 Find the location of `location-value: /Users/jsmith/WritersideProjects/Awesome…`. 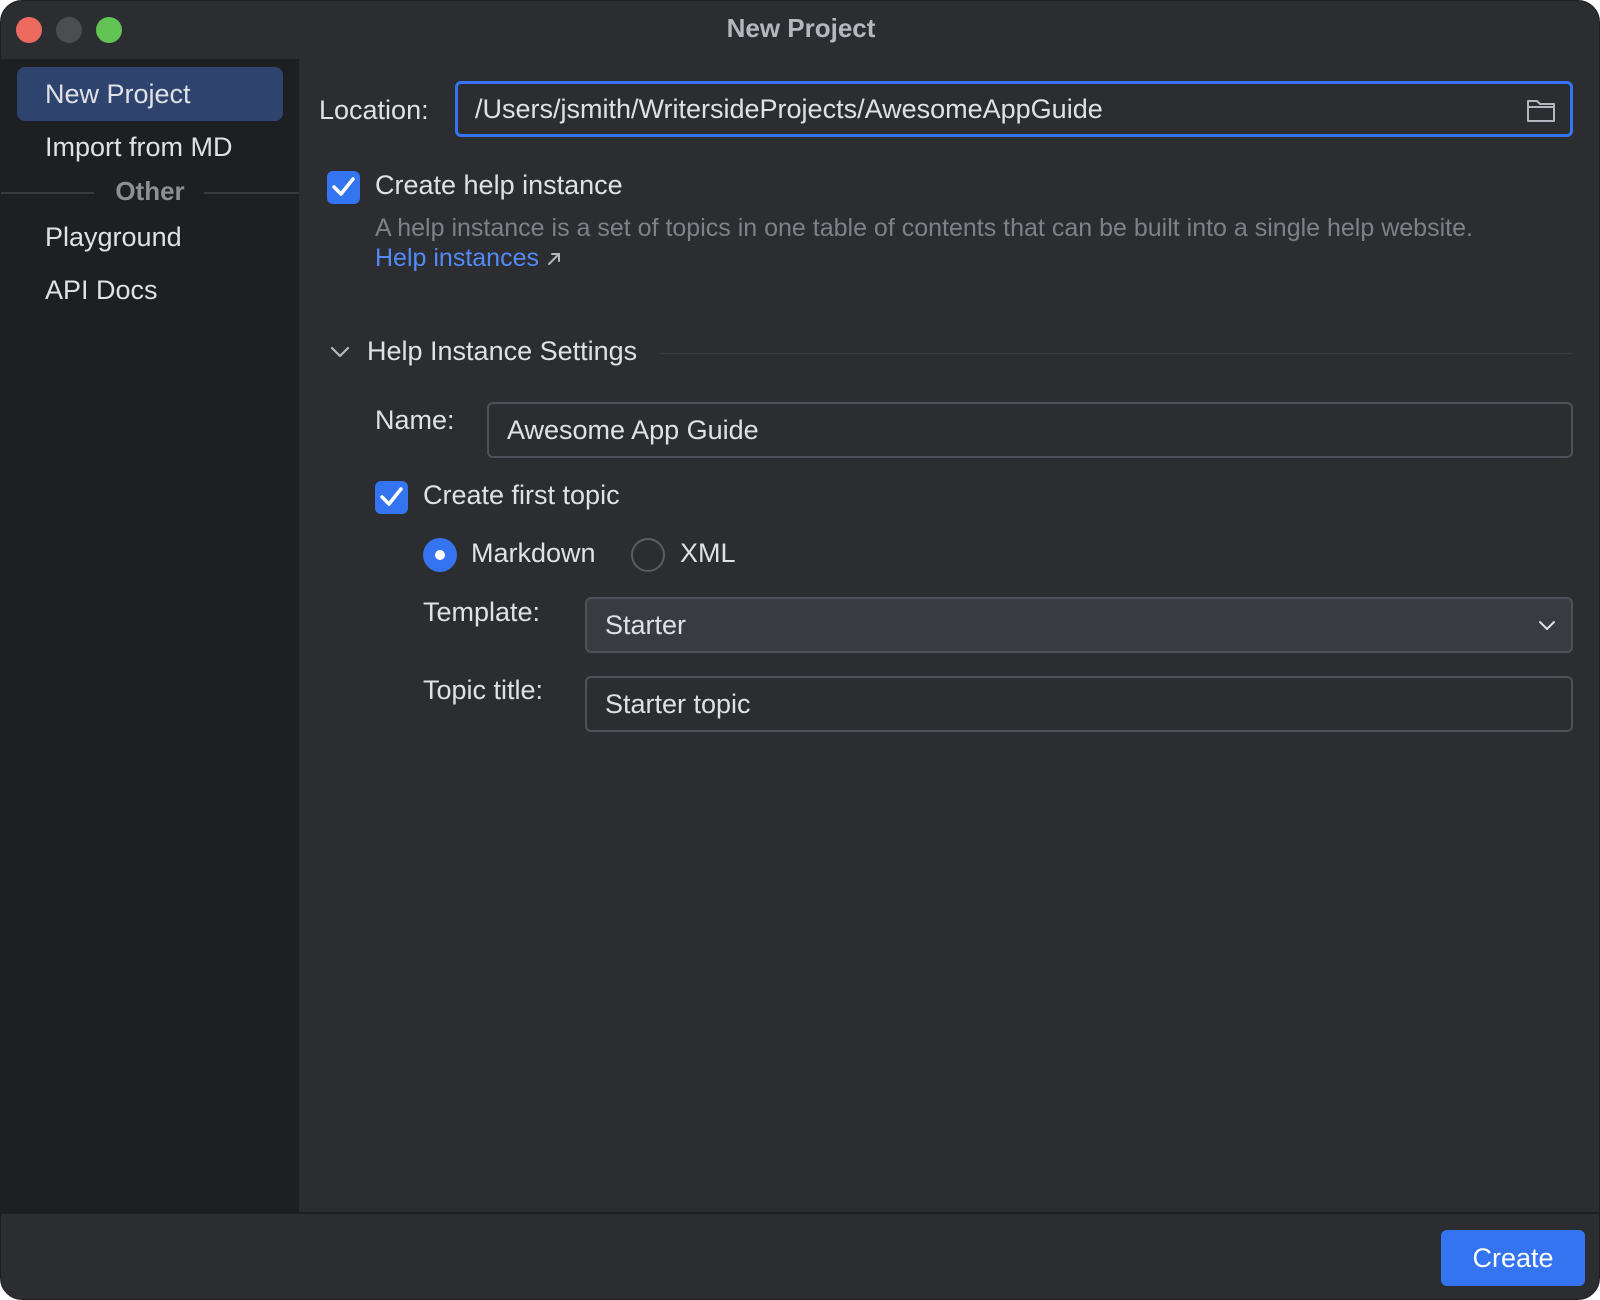

location-value: /Users/jsmith/WritersideProjects/Awesome… is located at coordinates (789, 109).